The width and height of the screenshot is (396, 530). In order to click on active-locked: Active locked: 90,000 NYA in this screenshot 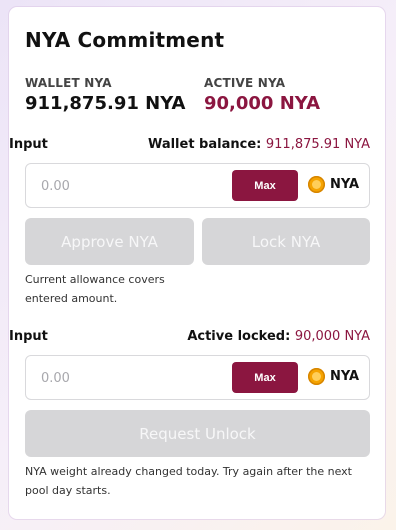, I will do `click(278, 336)`.